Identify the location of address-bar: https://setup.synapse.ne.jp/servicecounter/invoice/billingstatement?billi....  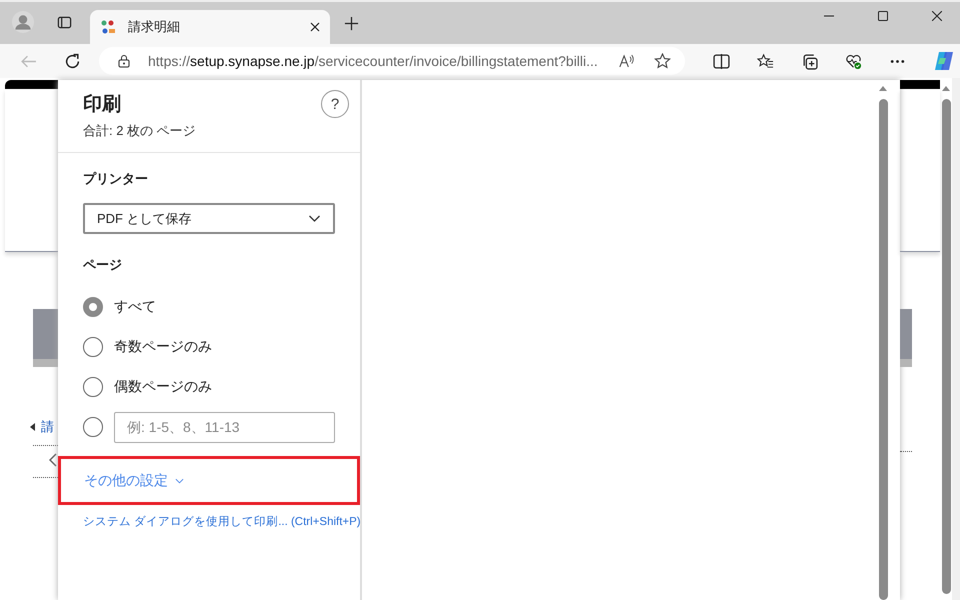
(392, 61).